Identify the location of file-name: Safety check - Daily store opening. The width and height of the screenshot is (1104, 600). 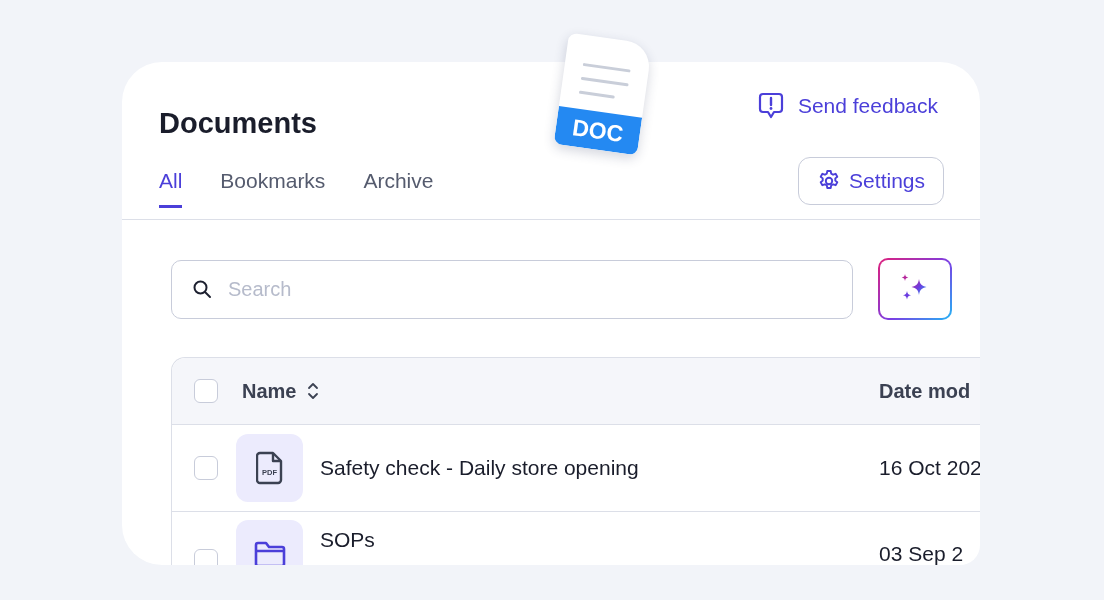
(479, 468).